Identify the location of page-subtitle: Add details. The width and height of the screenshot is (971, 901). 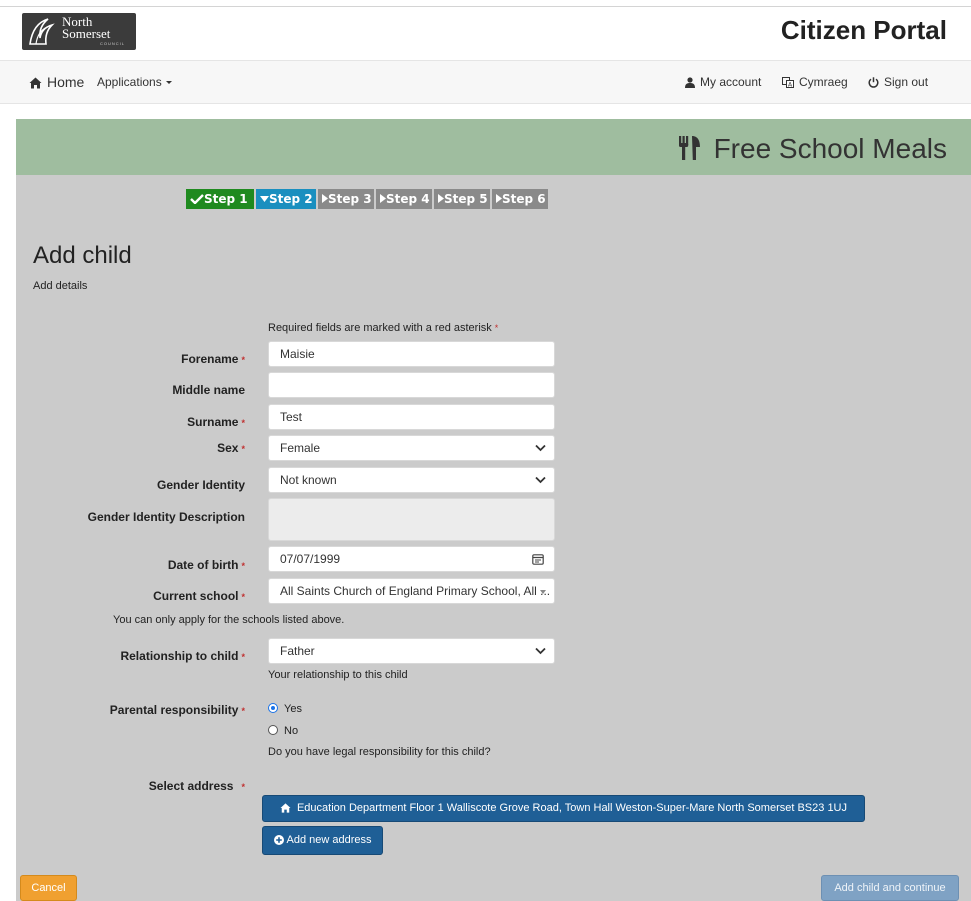
(60, 286).